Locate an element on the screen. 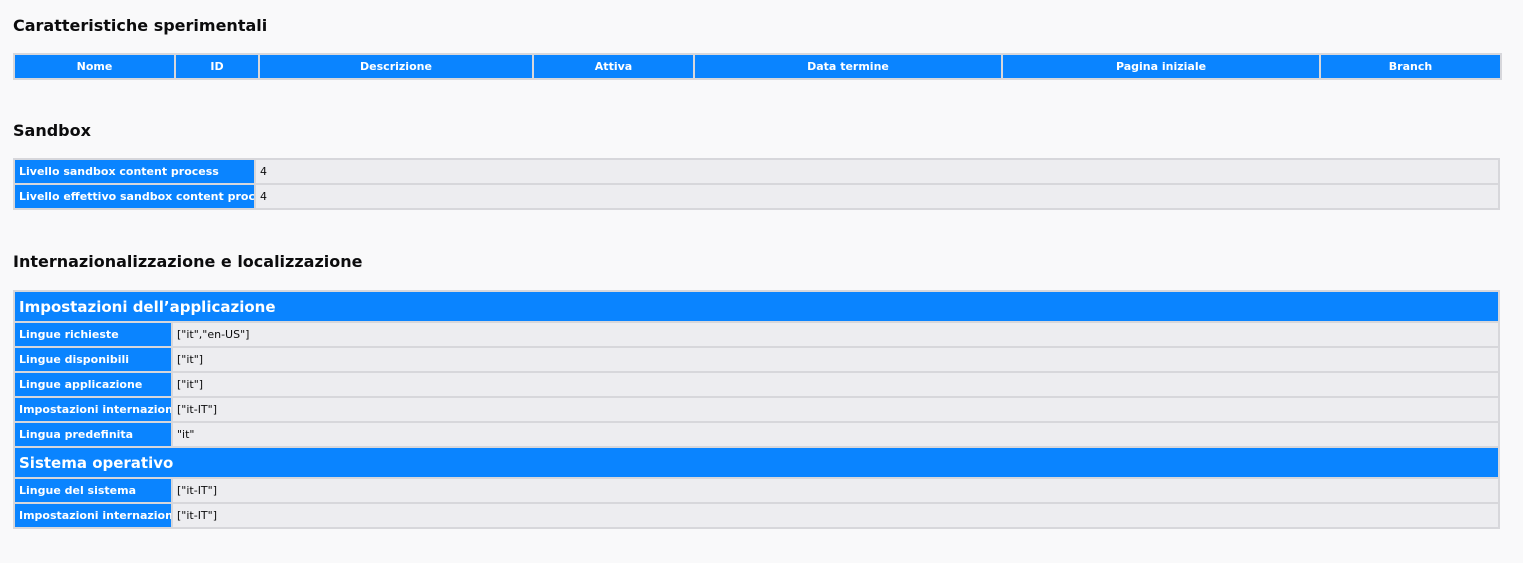 The width and height of the screenshot is (1523, 563). section-row: Impostazioni dell’applicazione is located at coordinates (756, 306).